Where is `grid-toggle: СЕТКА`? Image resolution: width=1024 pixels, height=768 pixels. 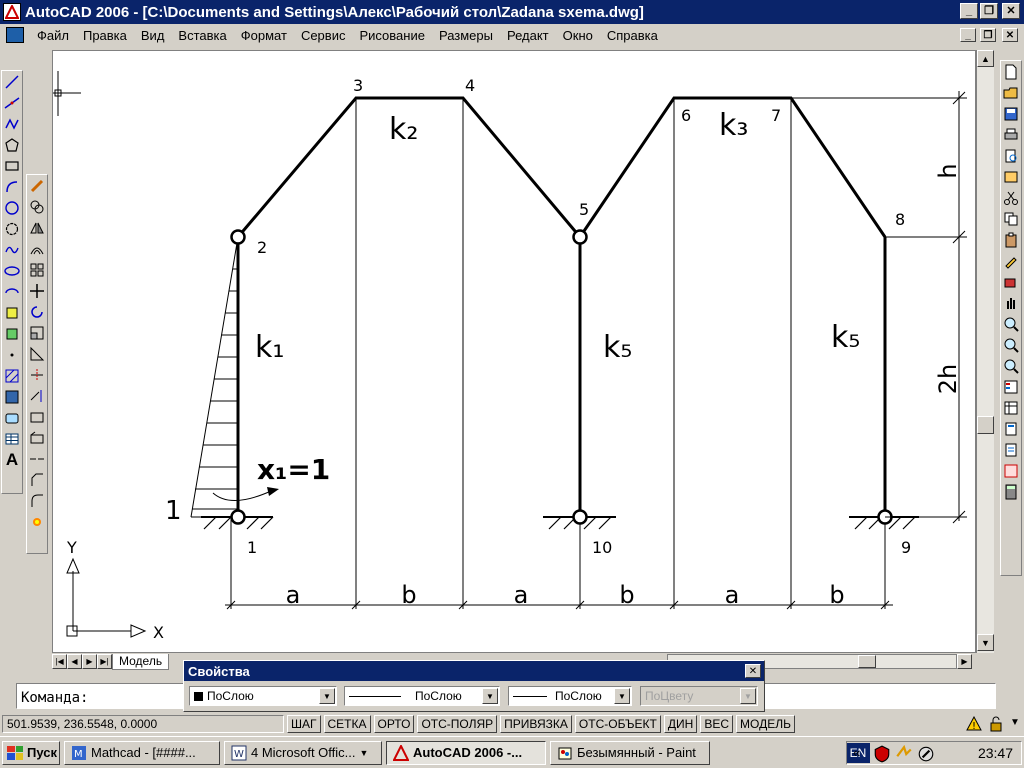
grid-toggle: СЕТКА is located at coordinates (347, 724).